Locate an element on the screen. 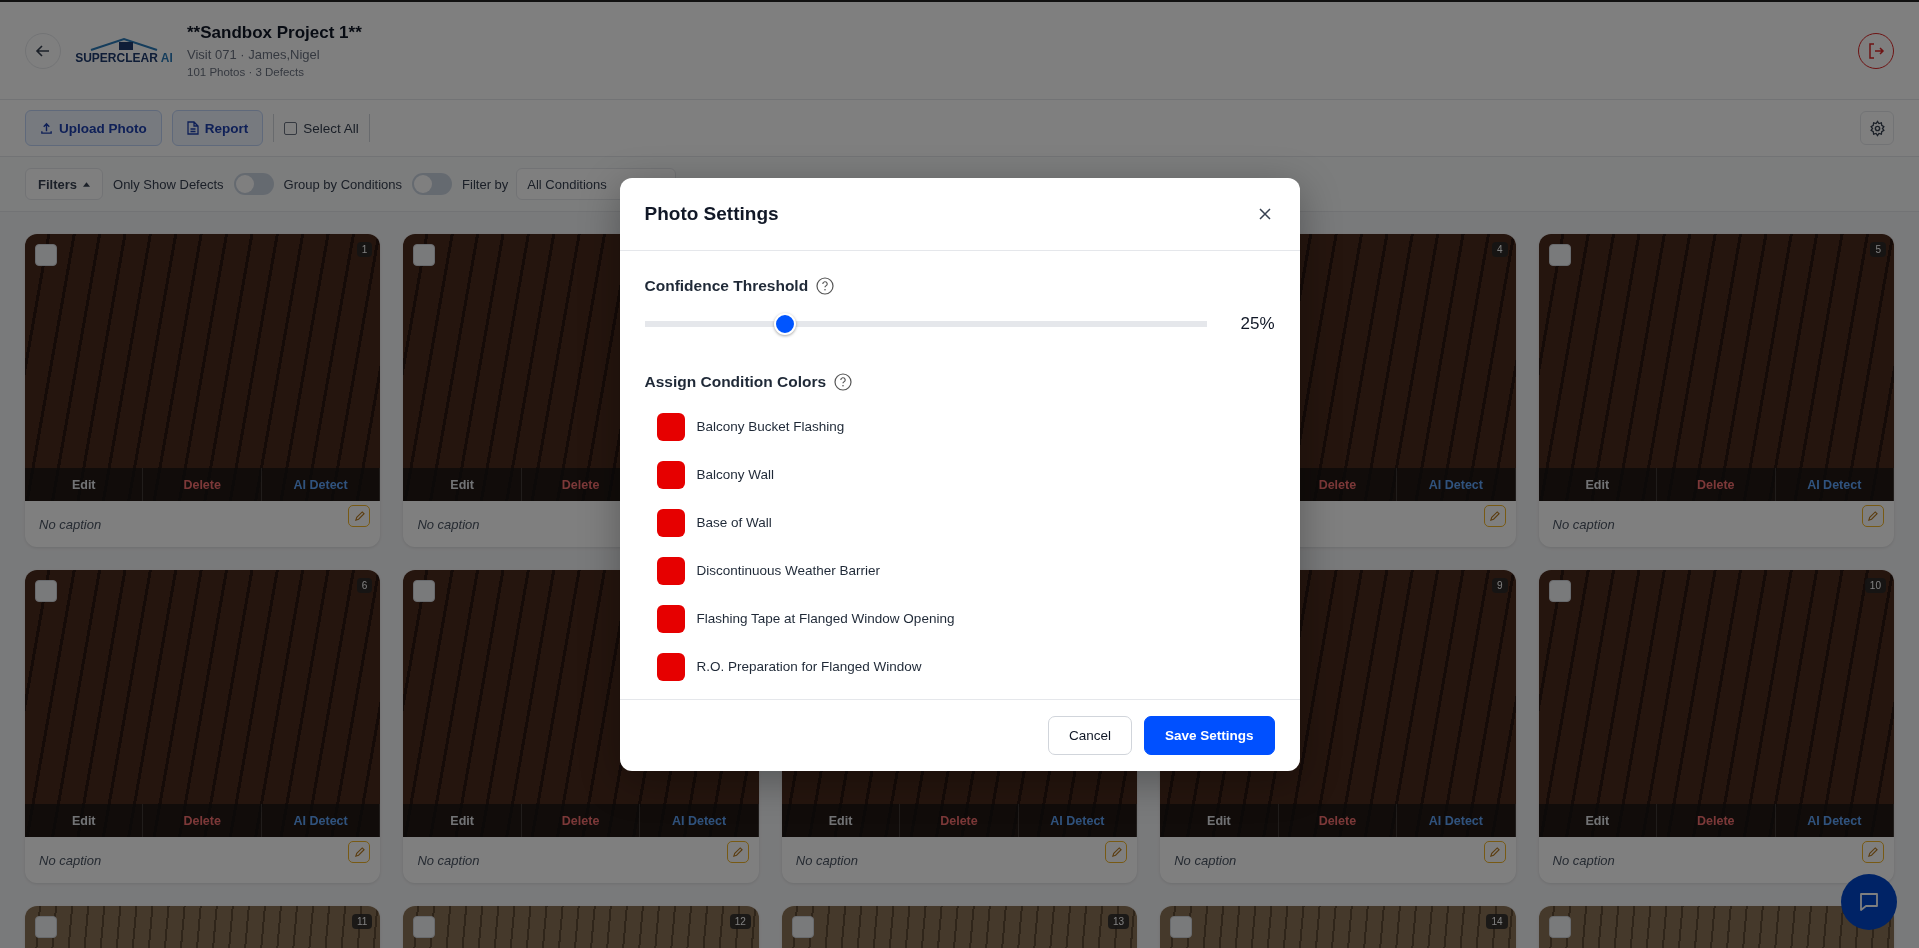  save-button: Save Settings is located at coordinates (1209, 735).